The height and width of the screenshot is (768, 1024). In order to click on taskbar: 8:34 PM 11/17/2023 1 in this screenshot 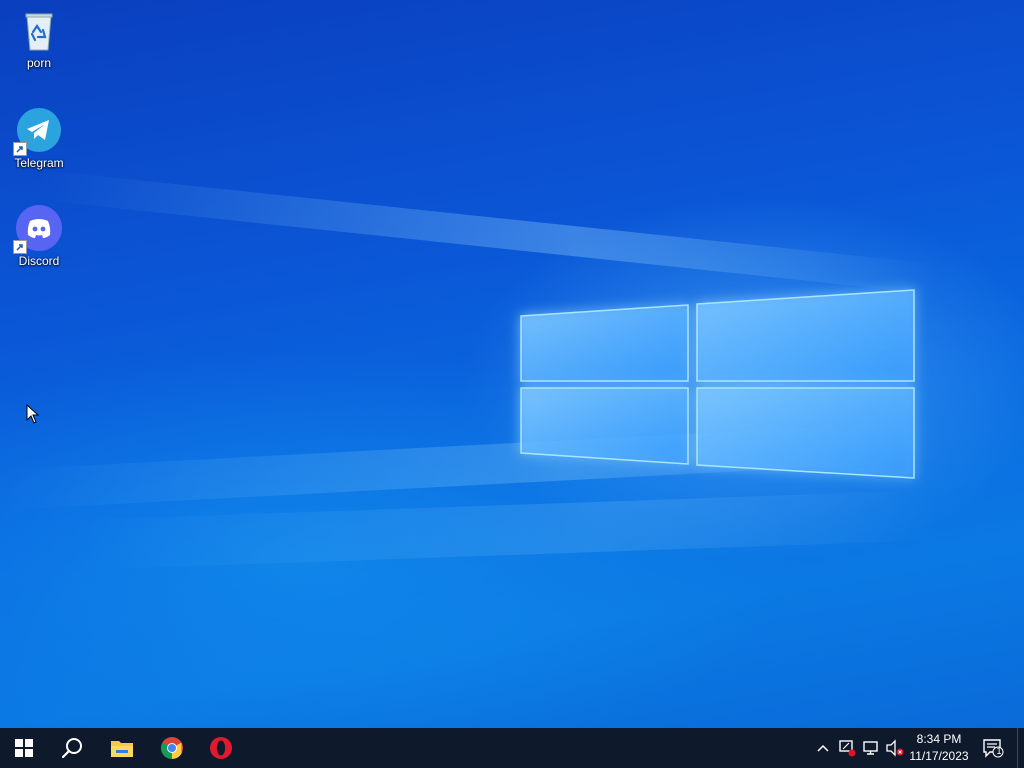, I will do `click(512, 748)`.